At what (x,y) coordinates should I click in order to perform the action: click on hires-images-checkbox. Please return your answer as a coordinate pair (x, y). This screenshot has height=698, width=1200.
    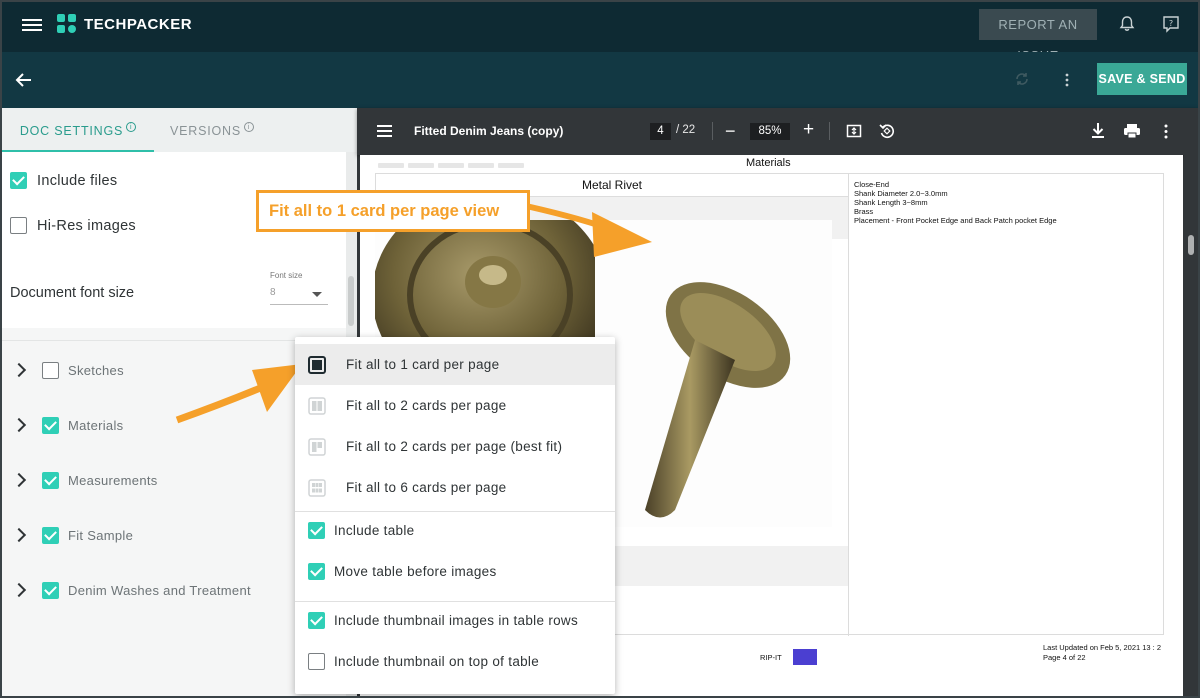
    Looking at the image, I should click on (18, 225).